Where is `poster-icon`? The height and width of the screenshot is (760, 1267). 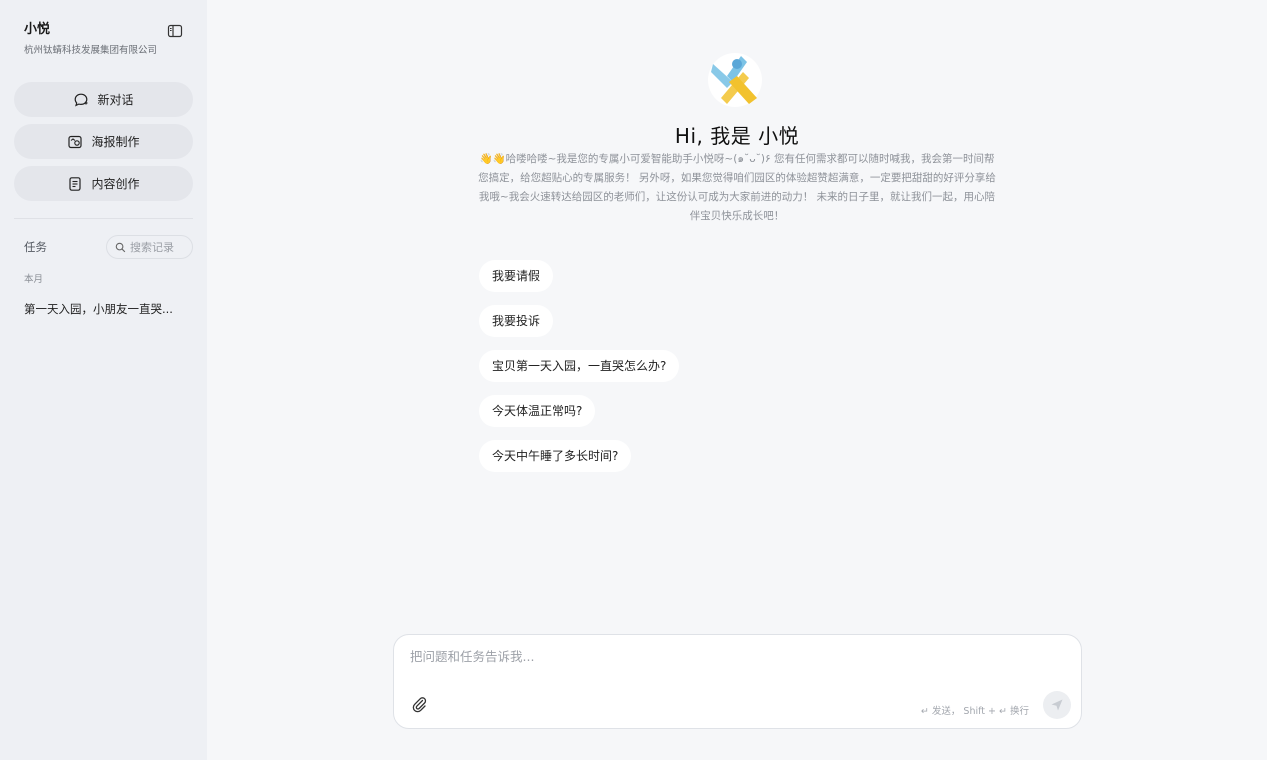 poster-icon is located at coordinates (75, 141).